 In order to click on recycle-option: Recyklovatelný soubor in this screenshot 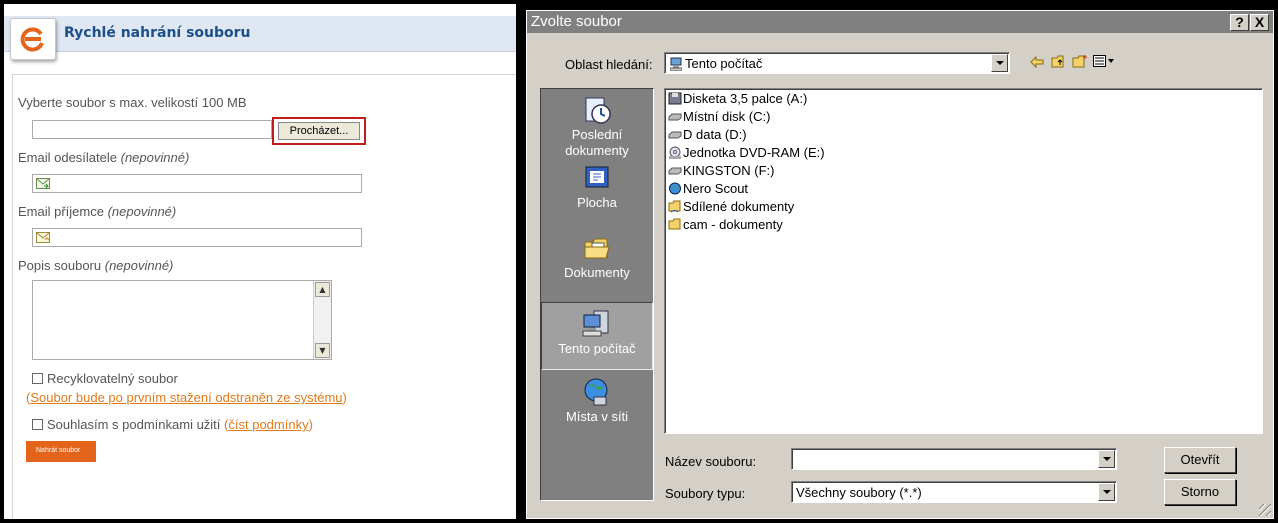, I will do `click(105, 378)`.